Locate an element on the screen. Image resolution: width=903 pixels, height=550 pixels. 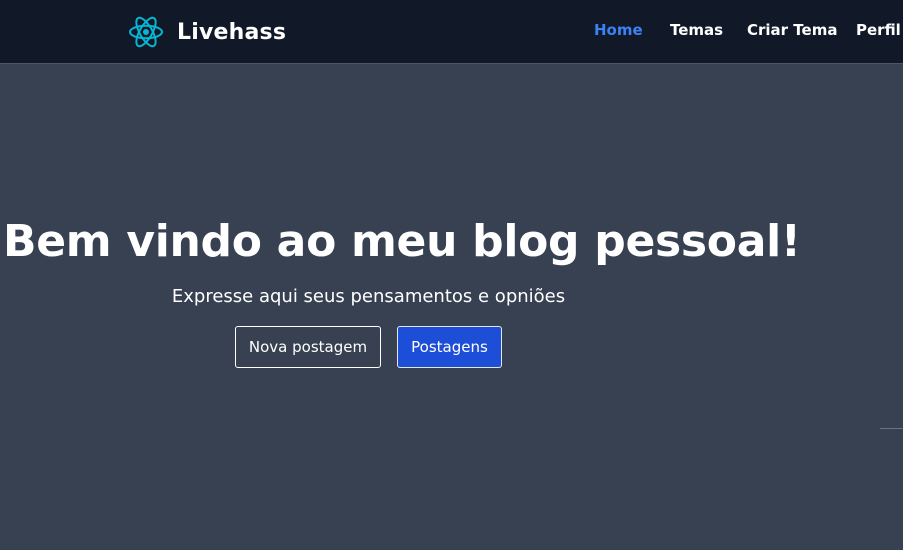
divider-line is located at coordinates (891, 428).